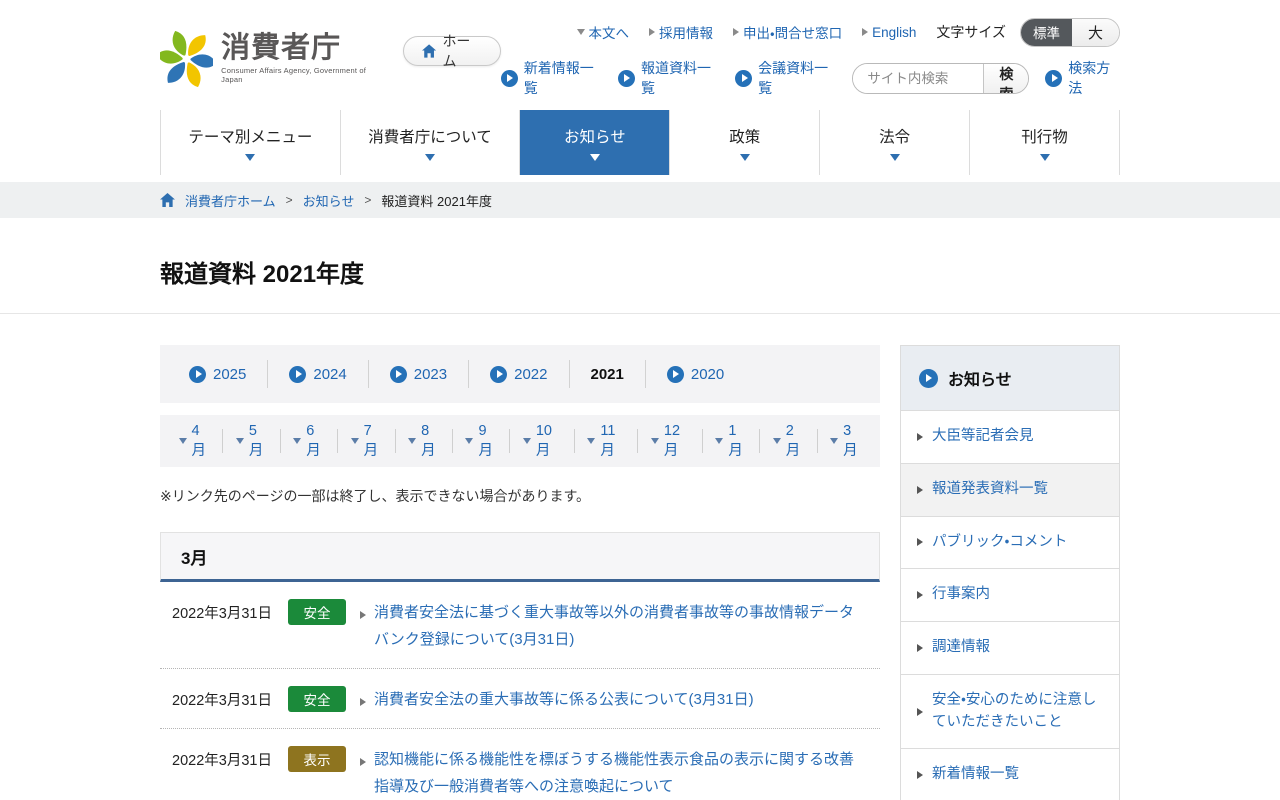 This screenshot has width=1280, height=800. Describe the element at coordinates (594, 142) in the screenshot. I see `nav-tab-news: お知らせ` at that location.